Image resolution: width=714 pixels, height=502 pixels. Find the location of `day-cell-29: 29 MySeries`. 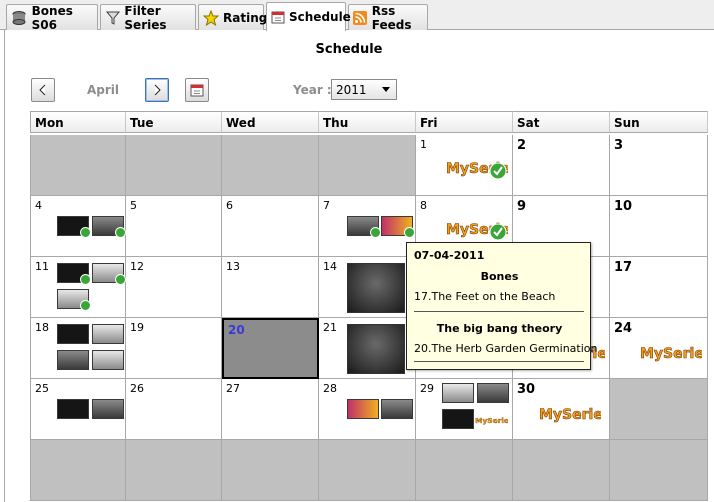

day-cell-29: 29 MySeries is located at coordinates (464, 409).